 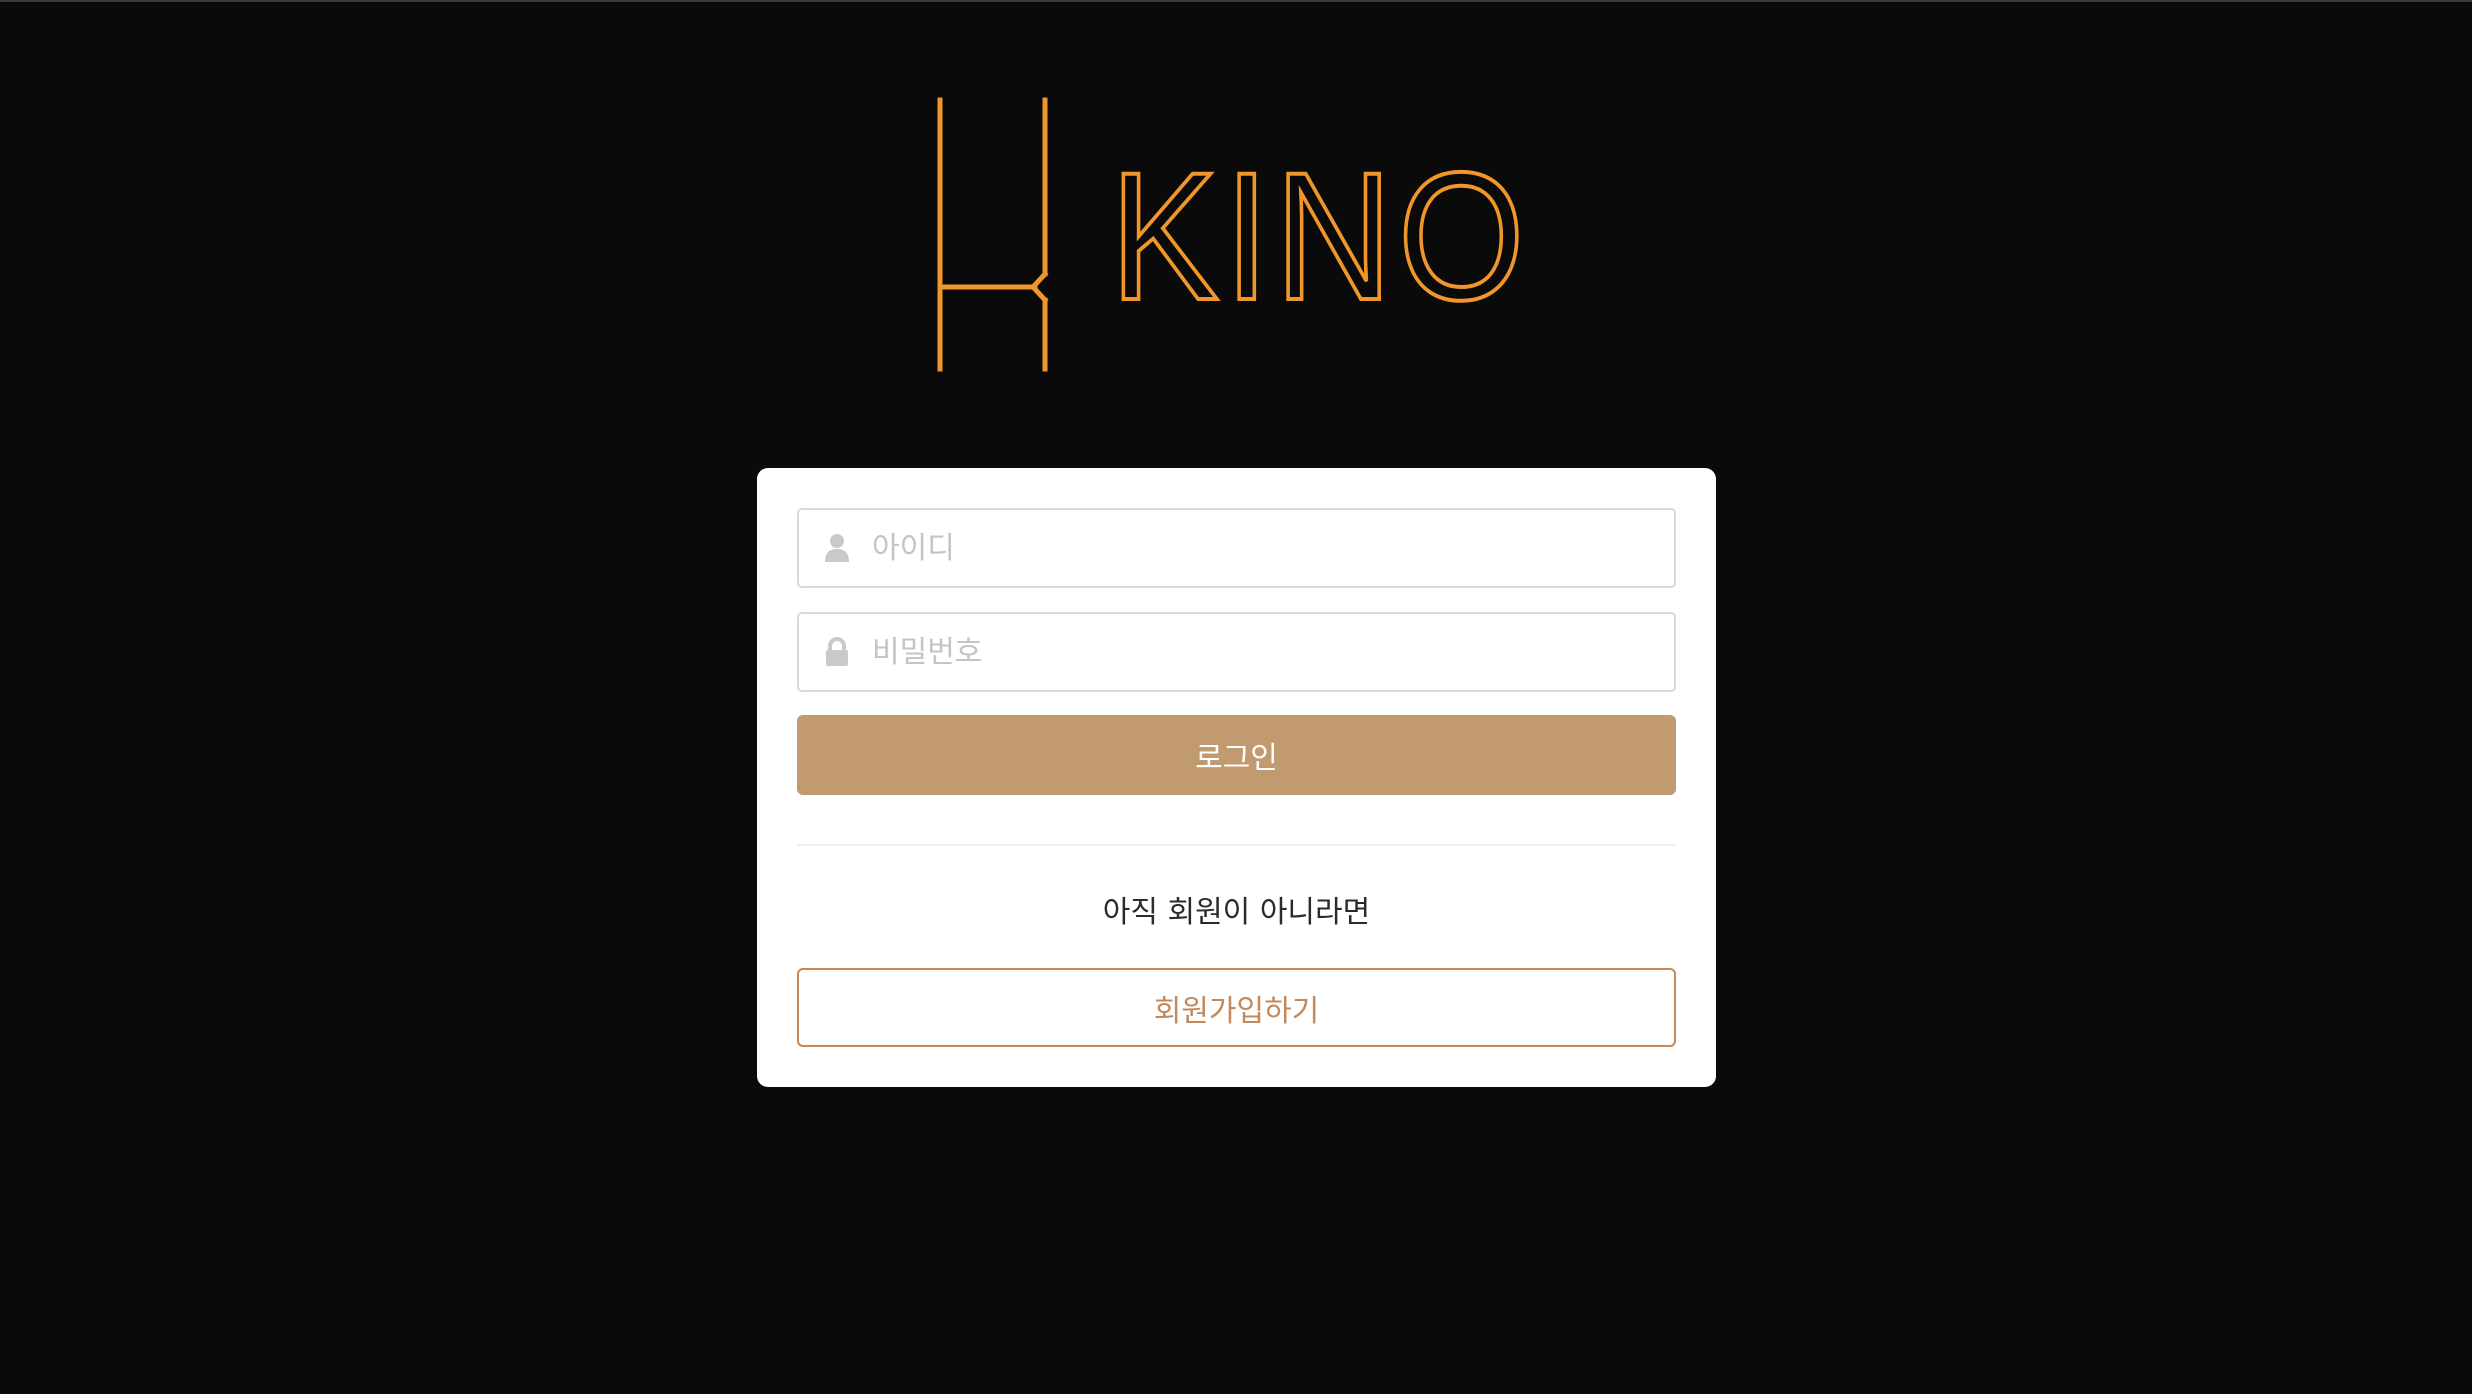 What do you see at coordinates (1236, 912) in the screenshot?
I see `signup-prompt: 아직 회원이 아니라면` at bounding box center [1236, 912].